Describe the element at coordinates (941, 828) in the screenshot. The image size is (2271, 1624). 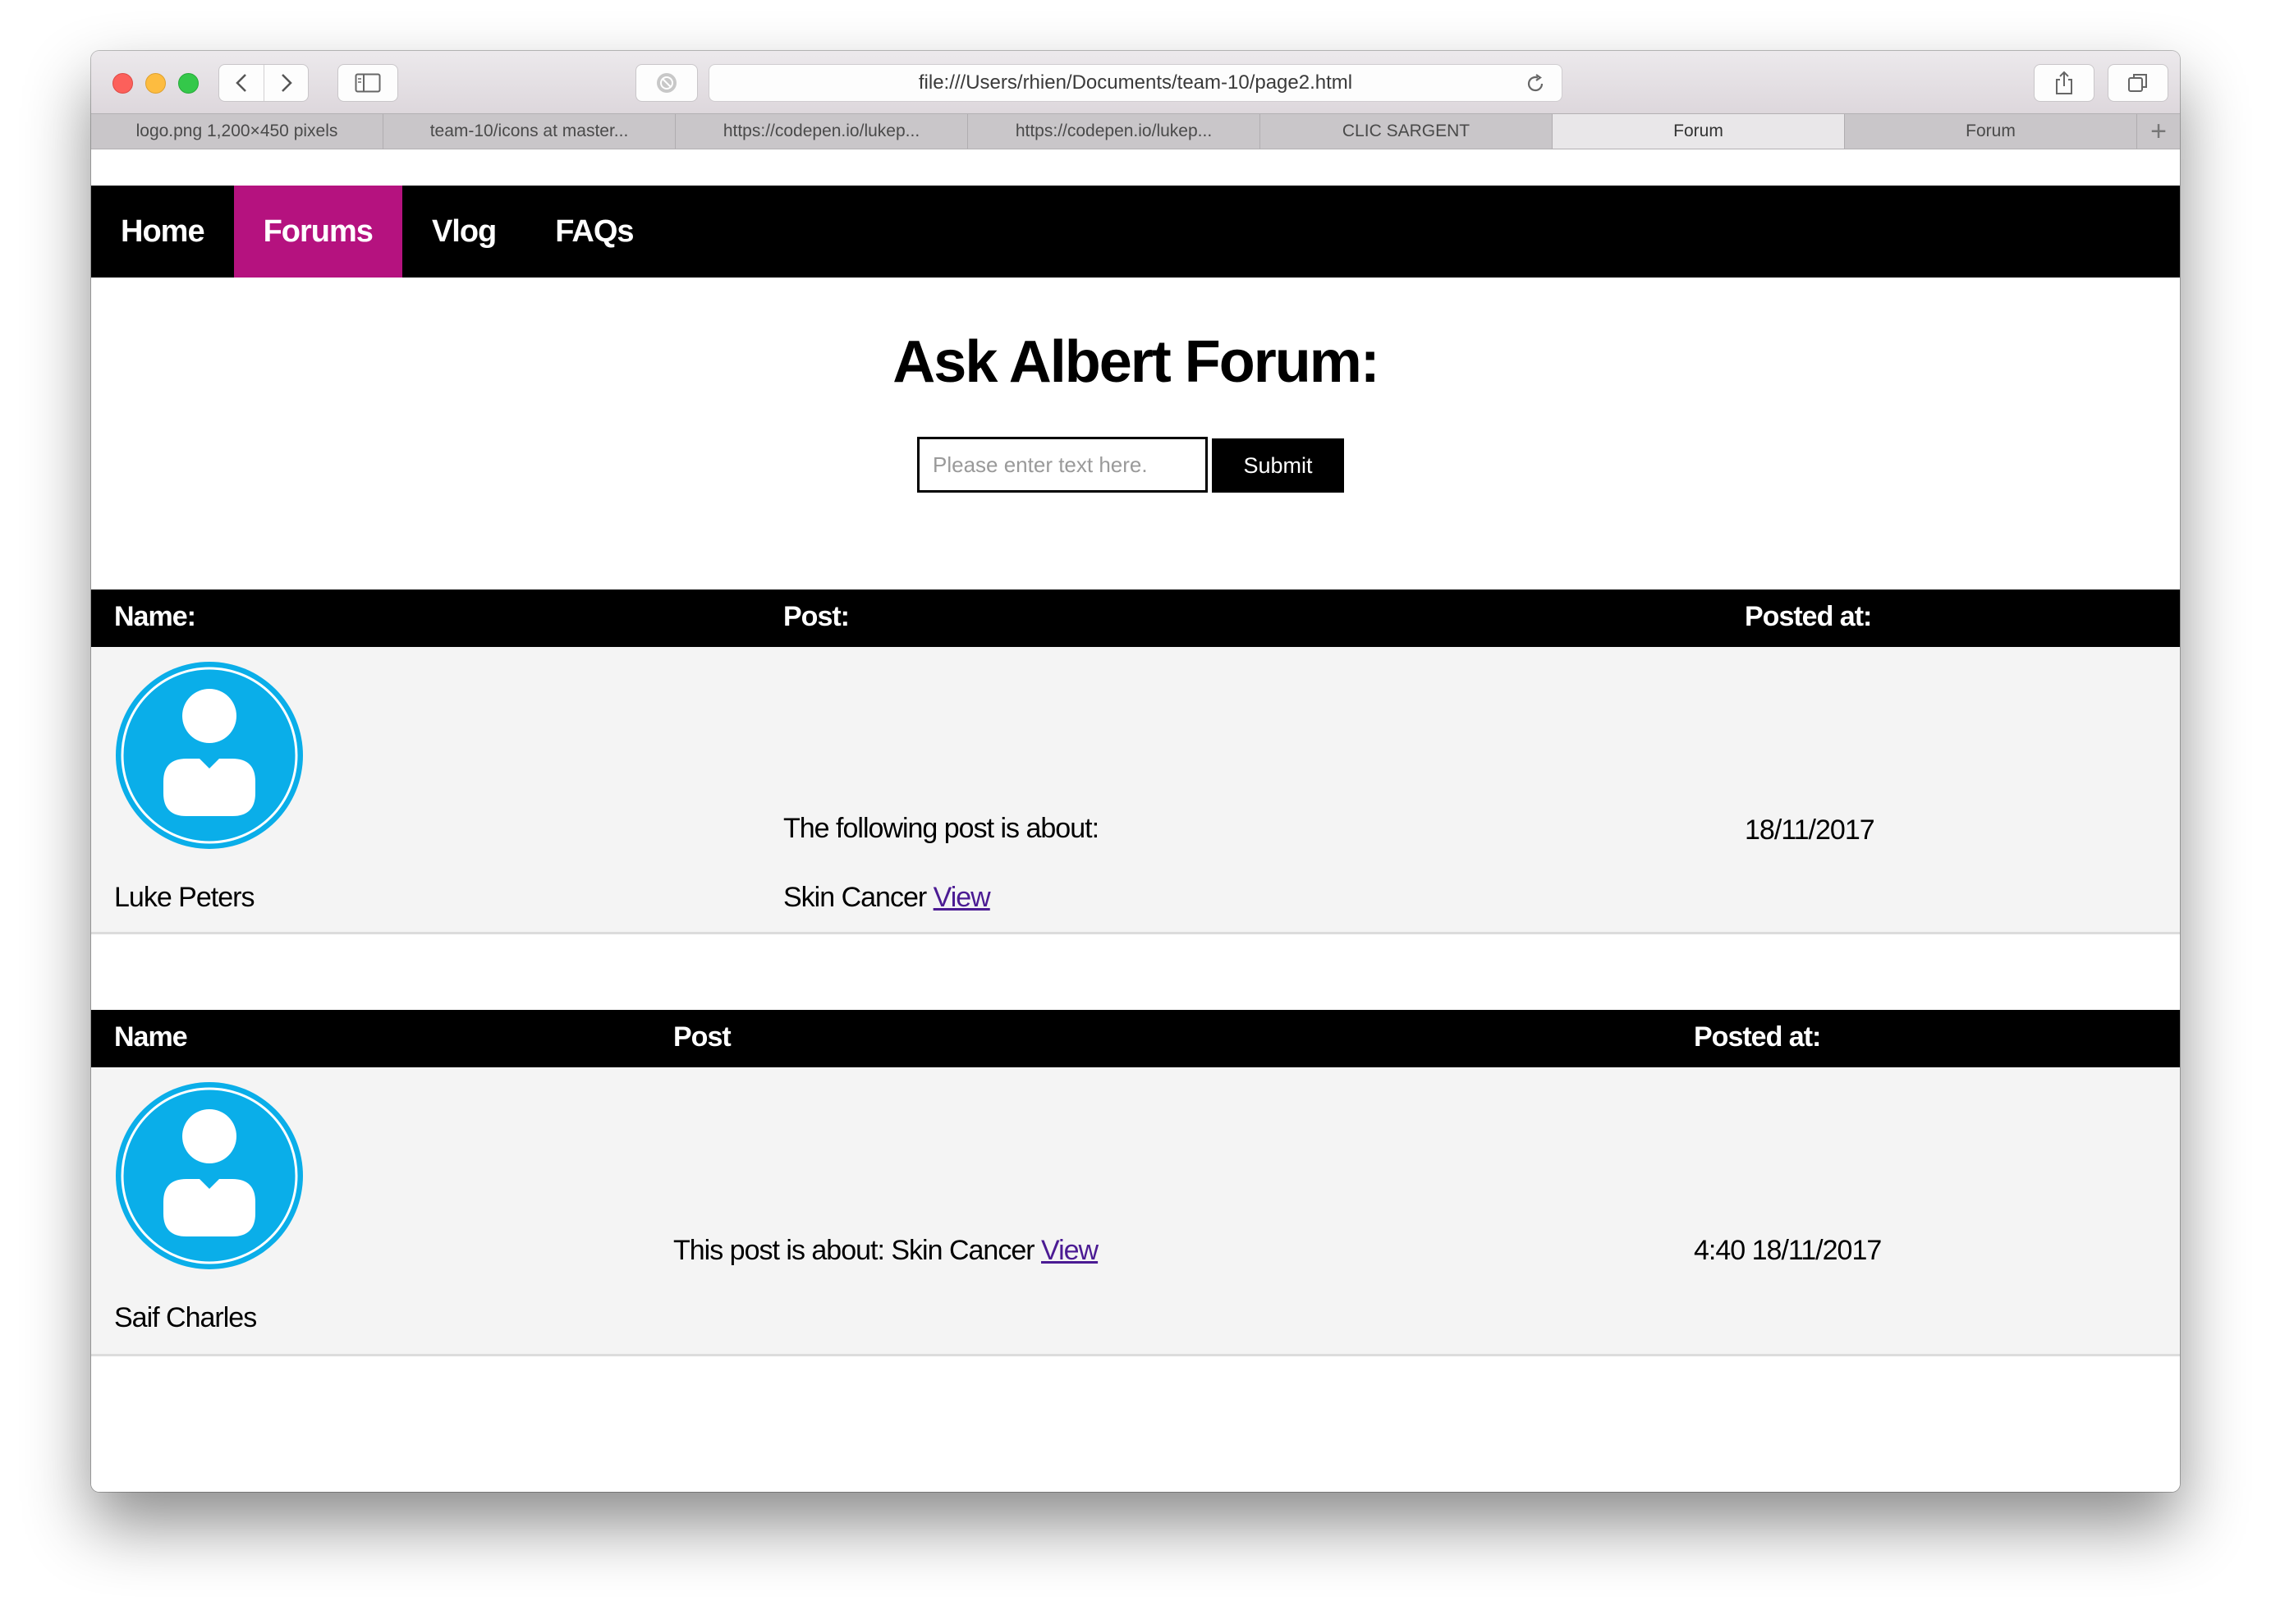
I see `post-intro: The following post is about:` at that location.